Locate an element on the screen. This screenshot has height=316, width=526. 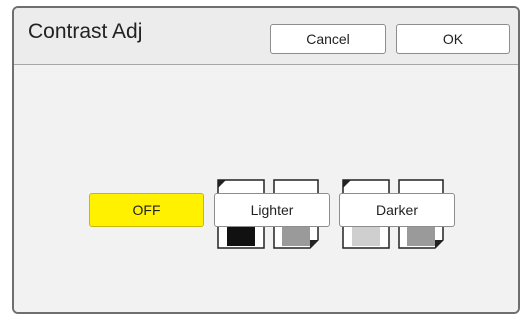
ok-button: OK is located at coordinates (453, 39).